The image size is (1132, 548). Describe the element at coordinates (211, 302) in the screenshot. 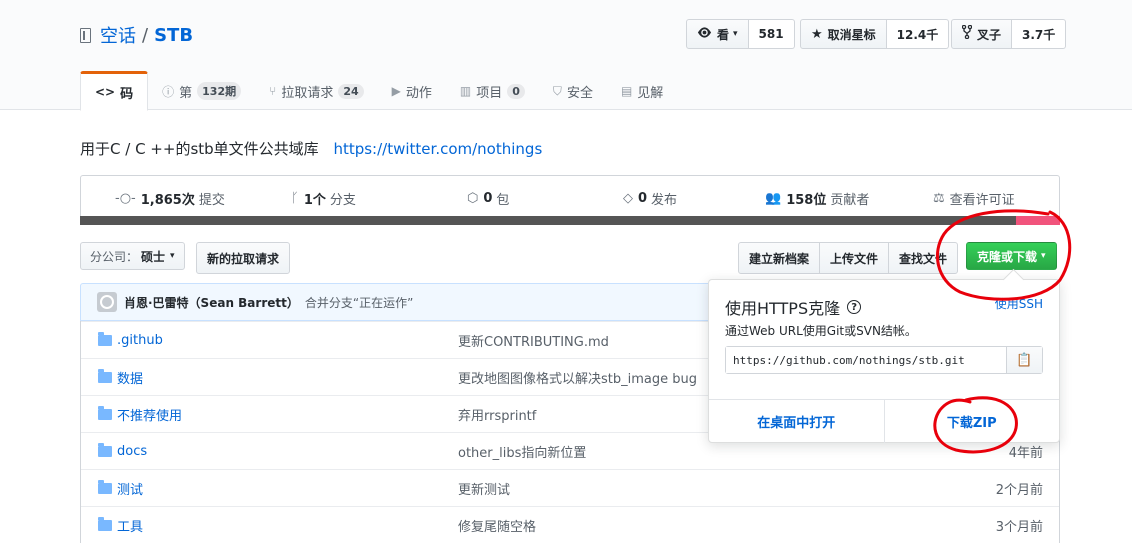

I see `commit-author: 肖恩·巴雷特（Sean Barrett）` at that location.